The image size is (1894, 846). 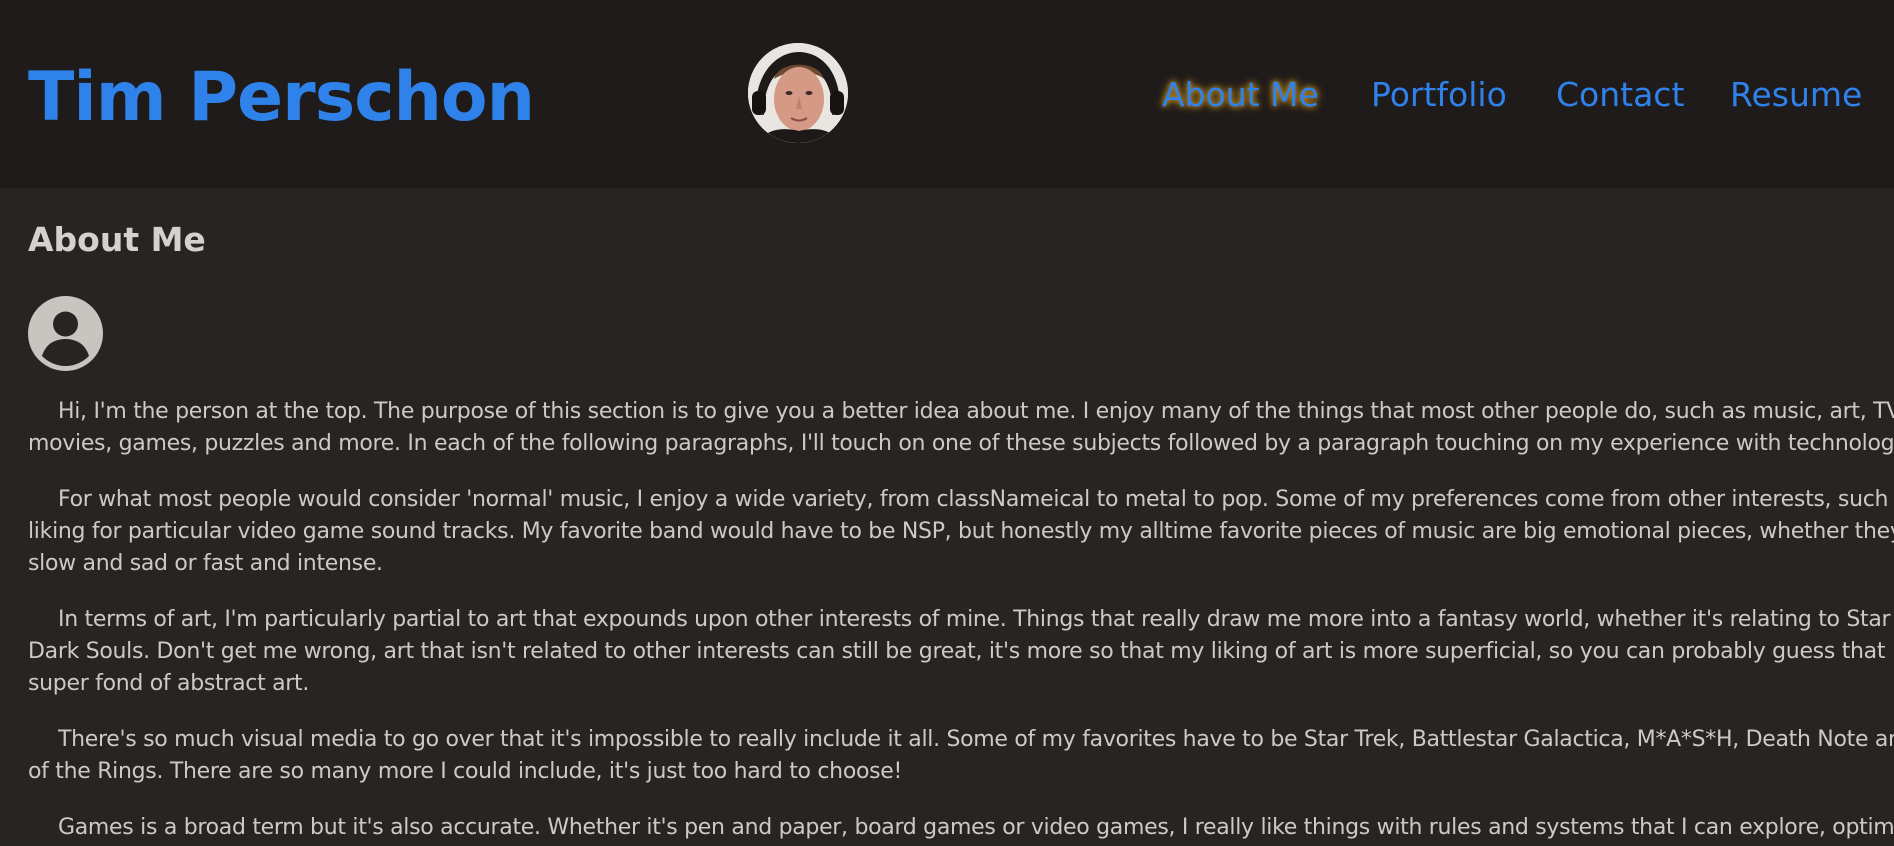 What do you see at coordinates (1439, 95) in the screenshot?
I see `nav-portfolio: Portfolio` at bounding box center [1439, 95].